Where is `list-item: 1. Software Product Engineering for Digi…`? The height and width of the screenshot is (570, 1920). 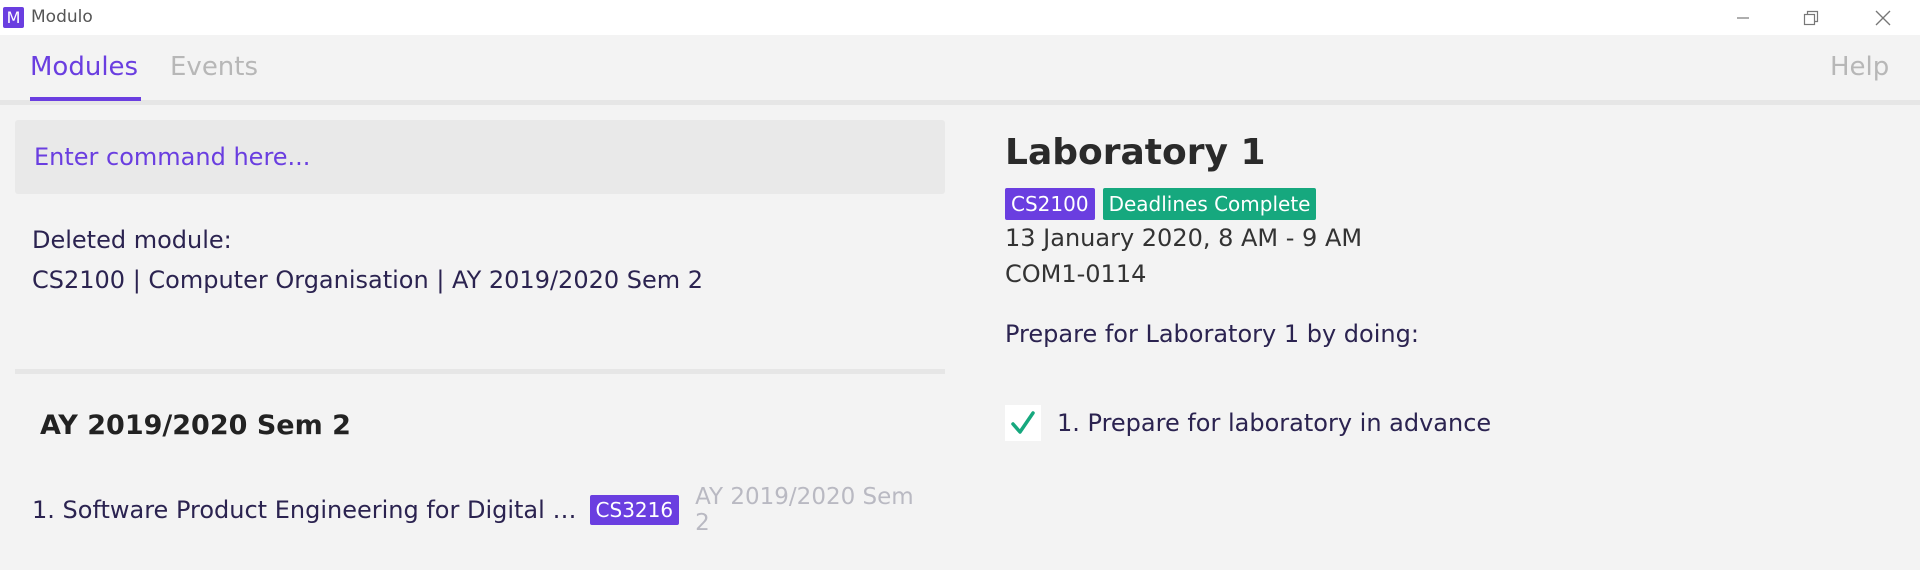
list-item: 1. Software Product Engineering for Digi… is located at coordinates (482, 510).